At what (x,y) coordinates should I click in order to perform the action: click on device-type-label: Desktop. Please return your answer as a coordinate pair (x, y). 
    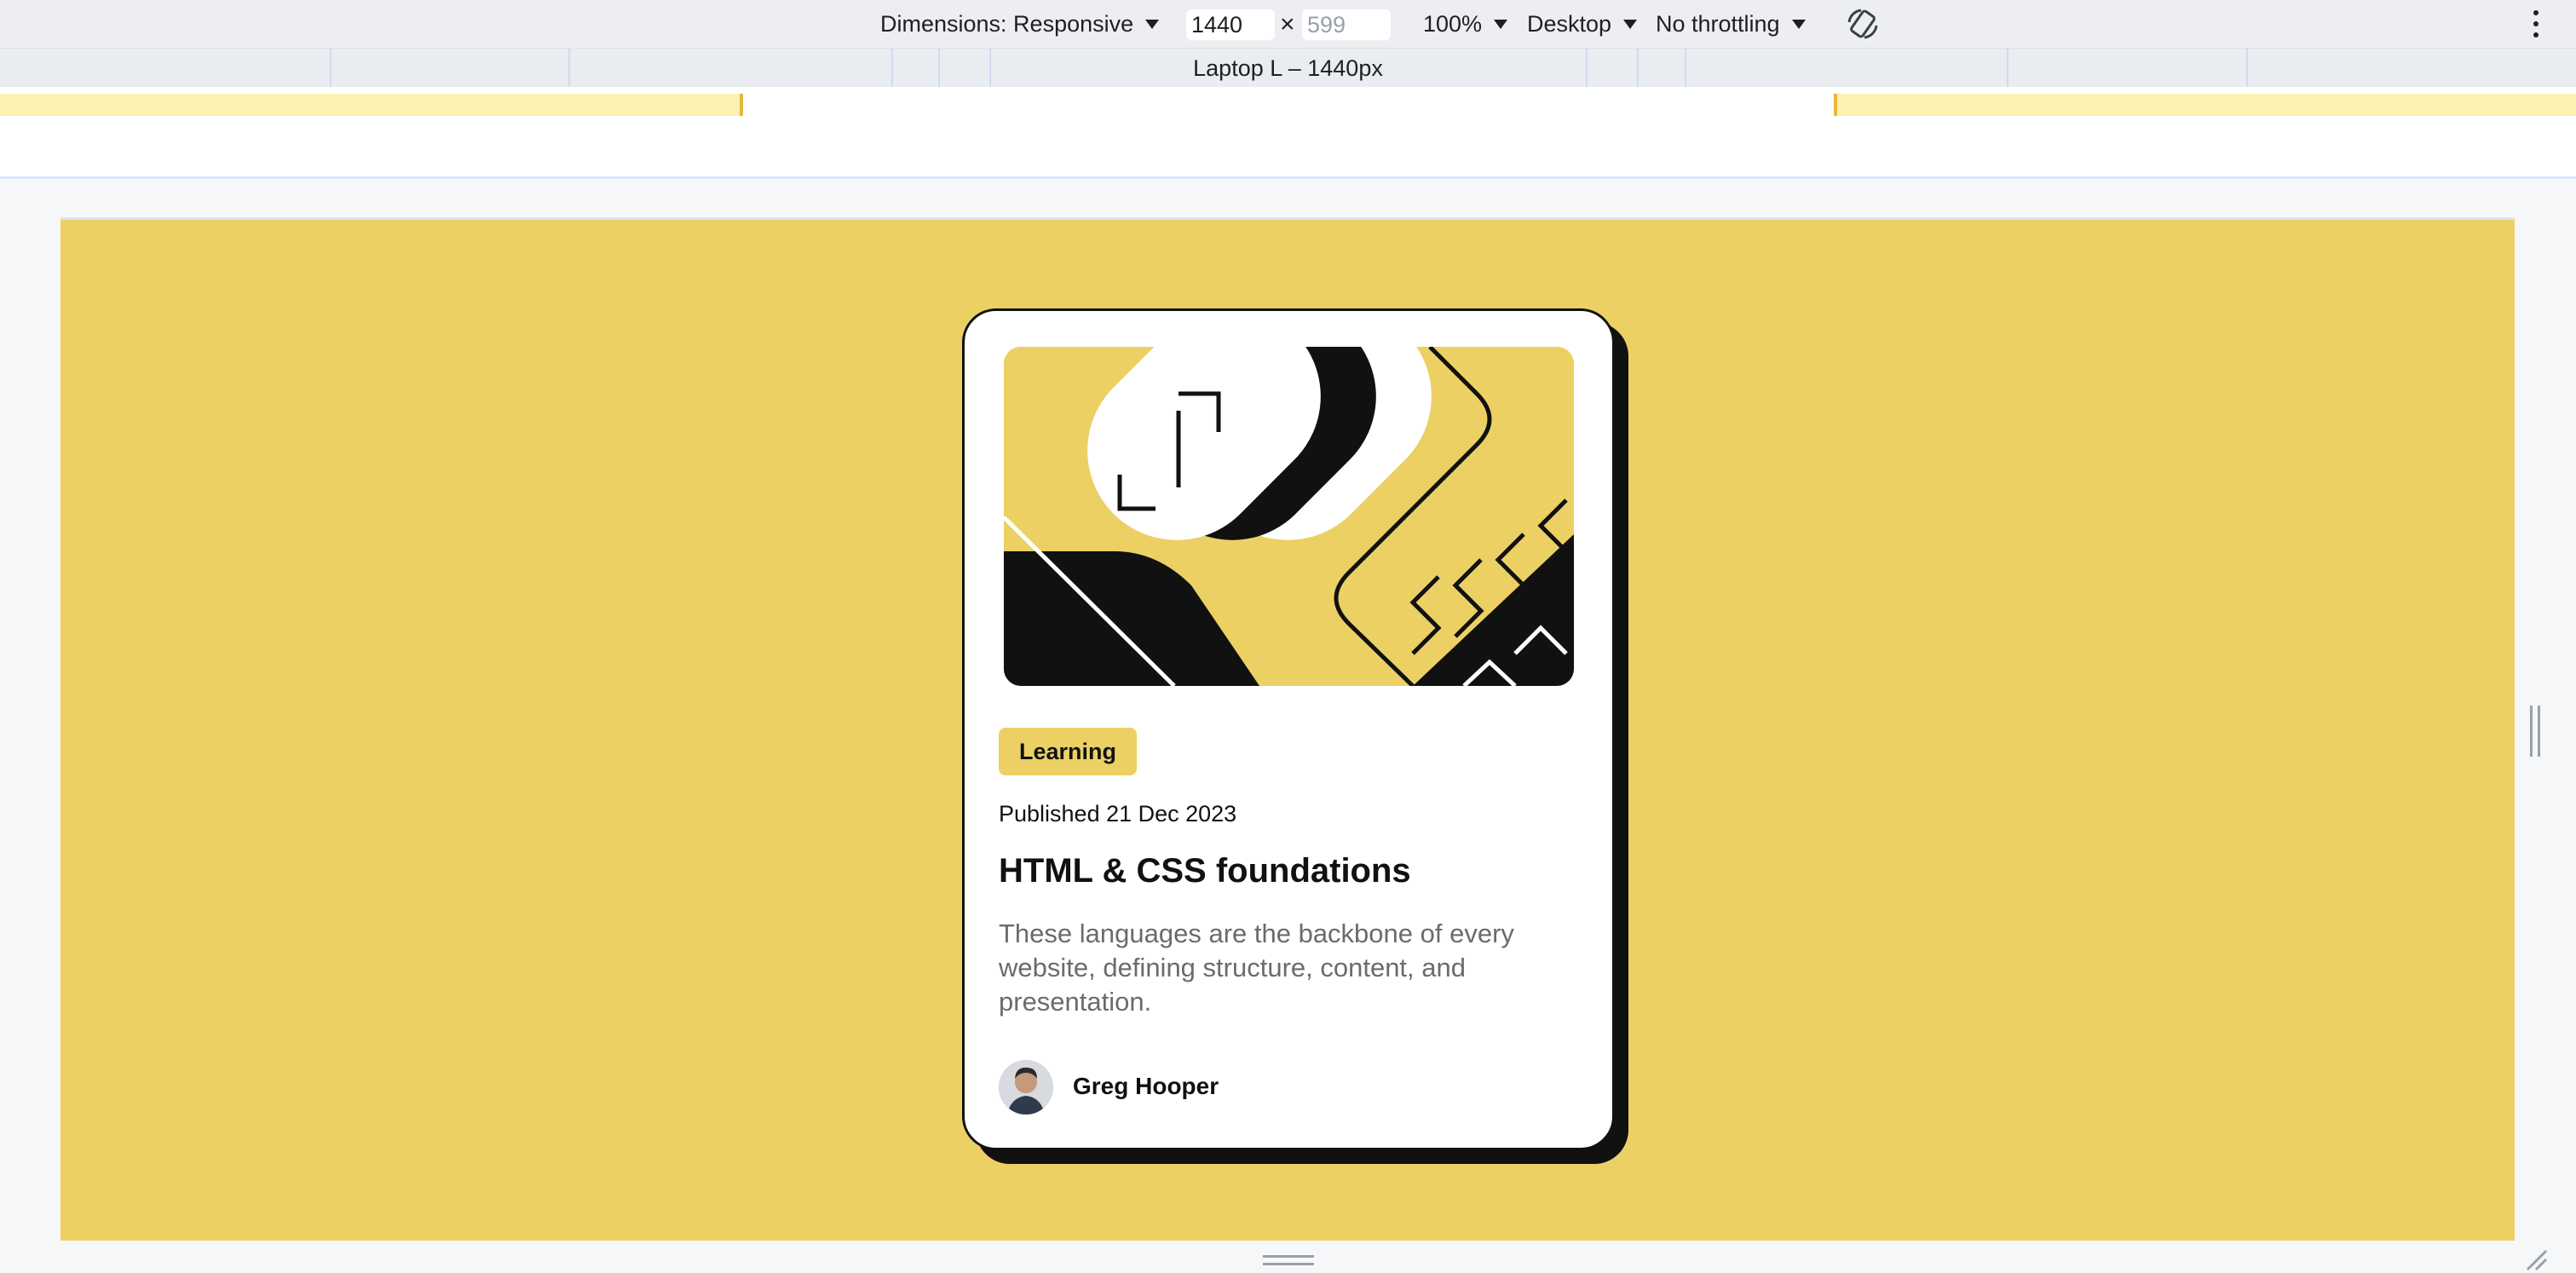
    Looking at the image, I should click on (1569, 23).